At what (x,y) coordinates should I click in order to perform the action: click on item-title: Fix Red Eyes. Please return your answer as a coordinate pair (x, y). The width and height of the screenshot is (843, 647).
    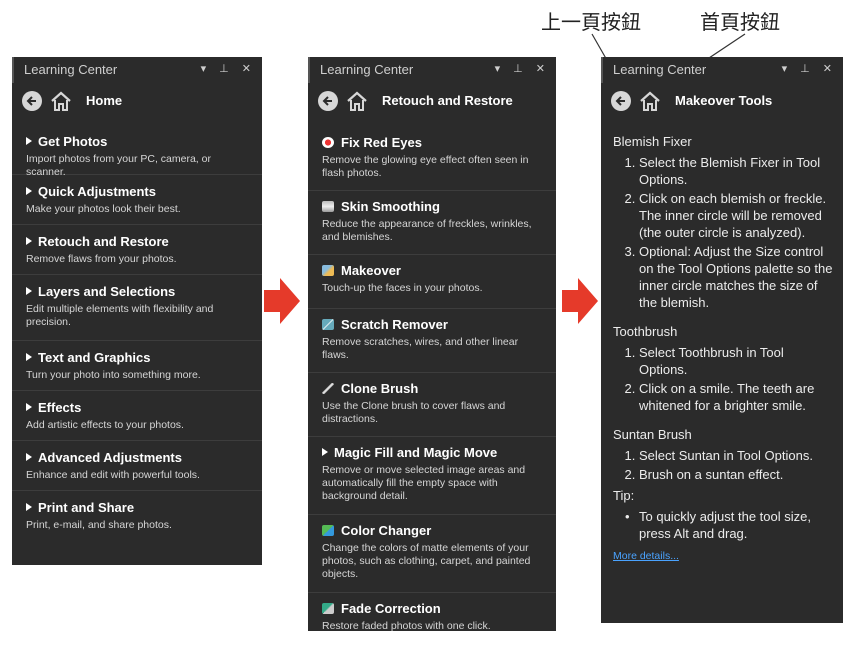
    Looking at the image, I should click on (381, 142).